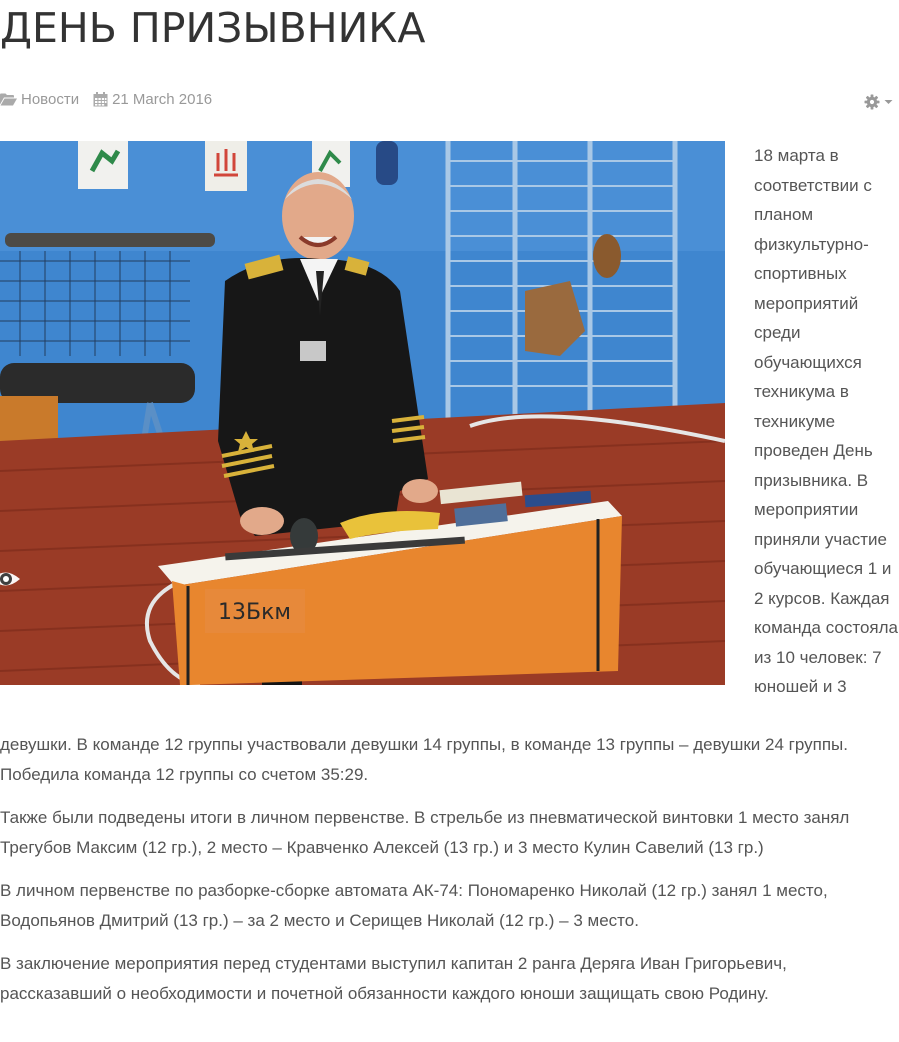  I want to click on calendar-icon, so click(100, 98).